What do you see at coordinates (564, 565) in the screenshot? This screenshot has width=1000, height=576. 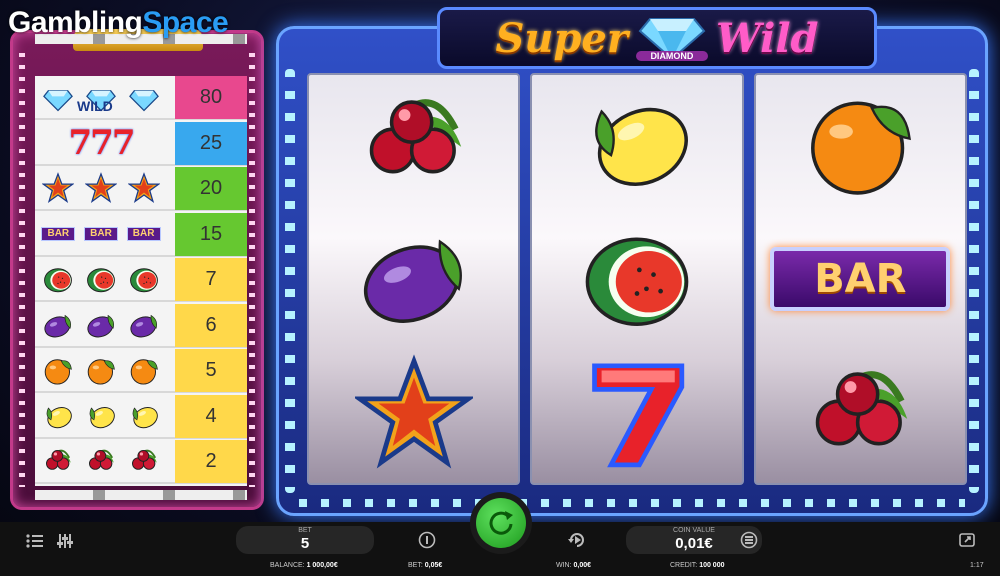 I see `win-label: WIN:` at bounding box center [564, 565].